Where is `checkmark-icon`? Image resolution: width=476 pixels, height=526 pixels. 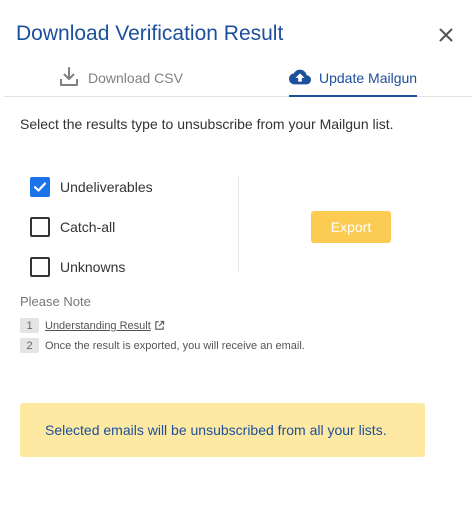 checkmark-icon is located at coordinates (40, 187).